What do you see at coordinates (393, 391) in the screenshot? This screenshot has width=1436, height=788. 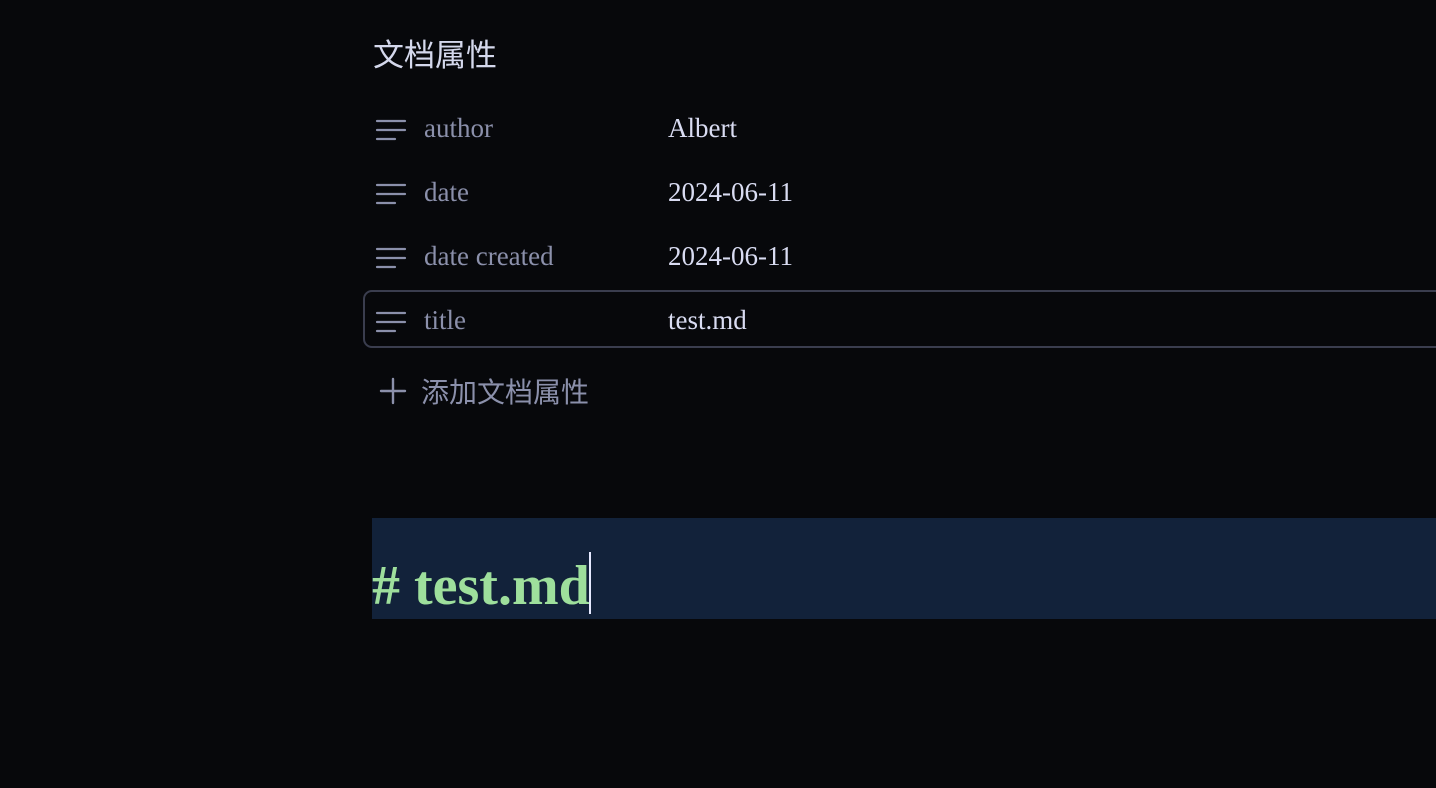 I see `plus-icon` at bounding box center [393, 391].